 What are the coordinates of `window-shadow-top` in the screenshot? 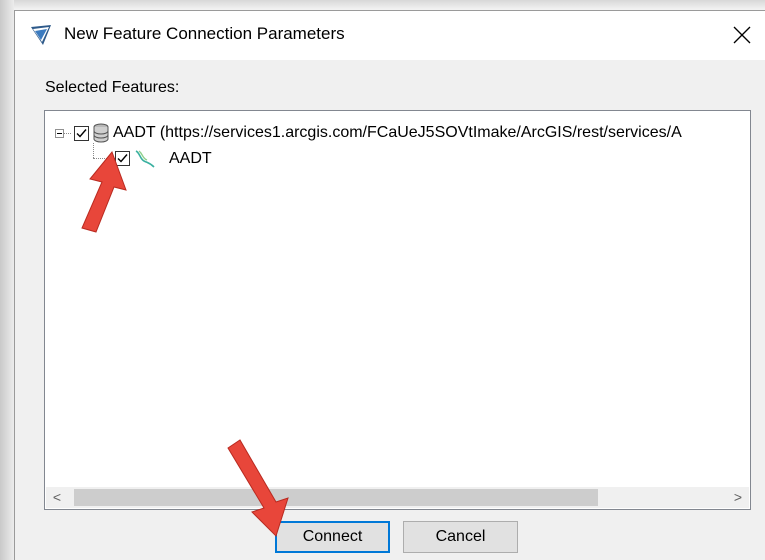 It's located at (382, 5).